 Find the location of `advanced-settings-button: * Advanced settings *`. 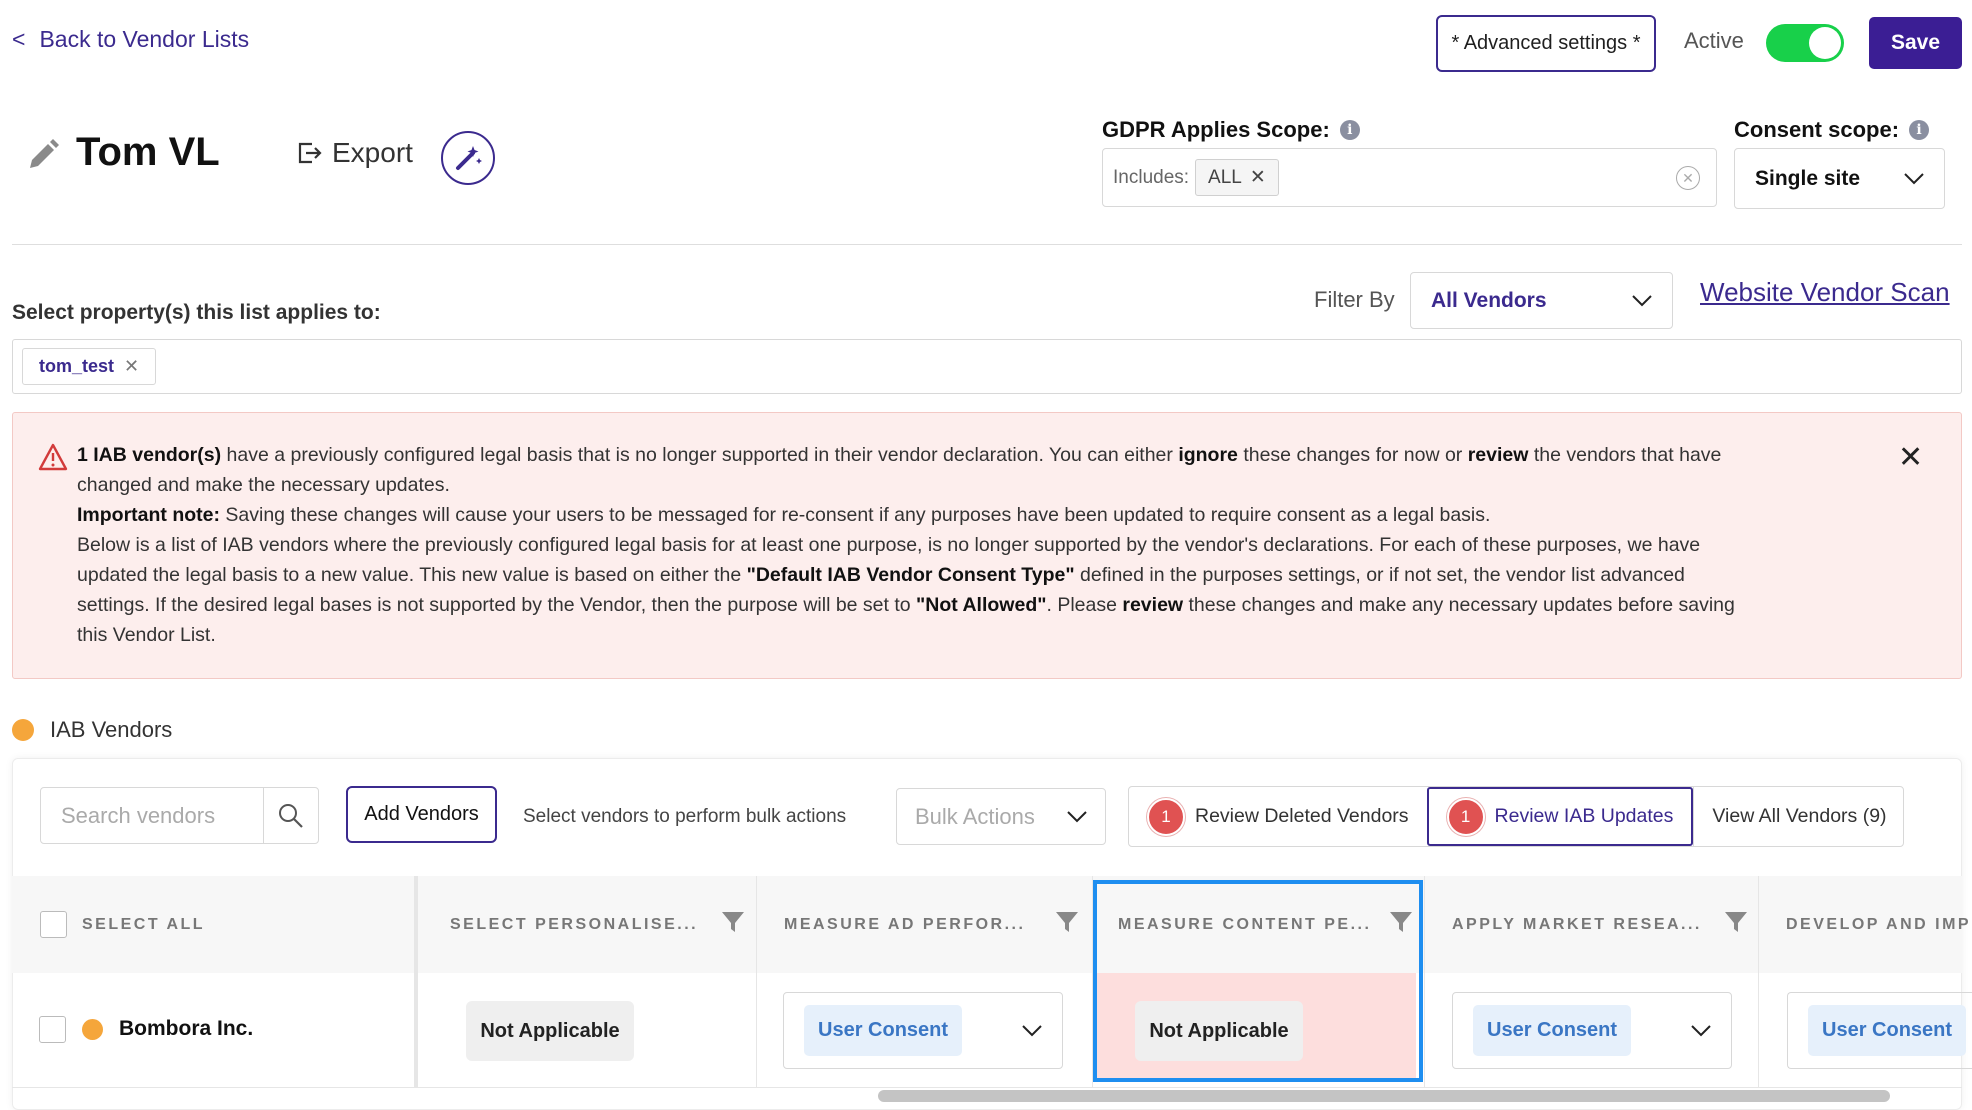

advanced-settings-button: * Advanced settings * is located at coordinates (1546, 43).